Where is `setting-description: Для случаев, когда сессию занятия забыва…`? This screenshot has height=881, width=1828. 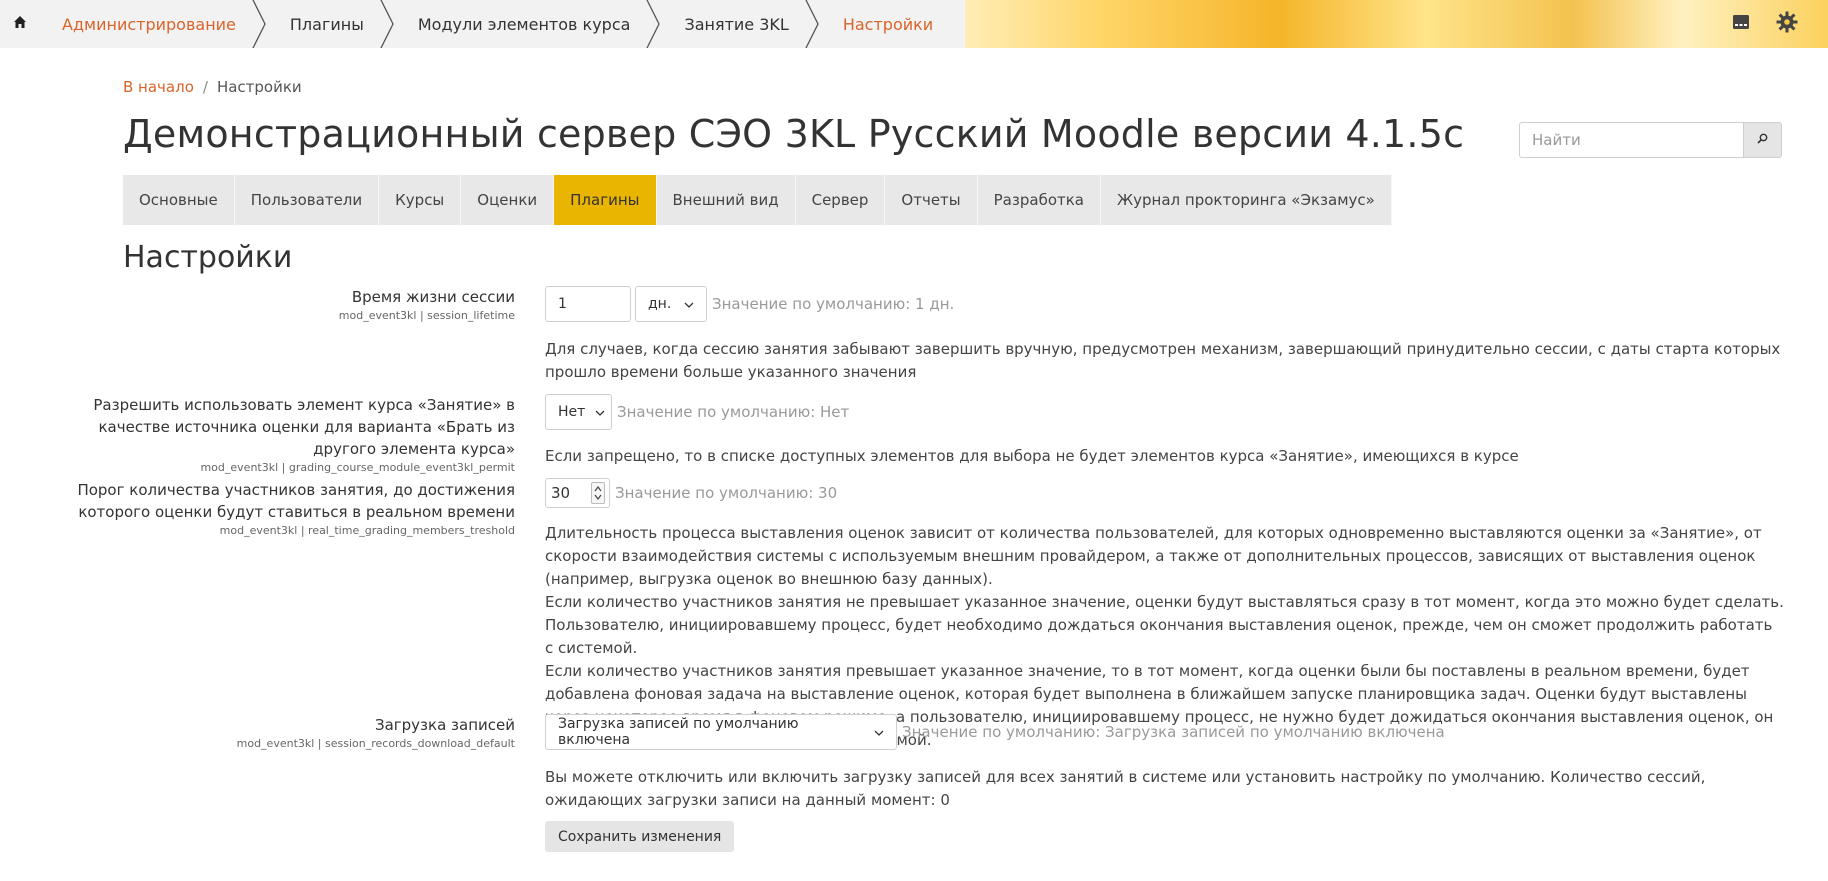 setting-description: Для случаев, когда сессию занятия забыва… is located at coordinates (1163, 360).